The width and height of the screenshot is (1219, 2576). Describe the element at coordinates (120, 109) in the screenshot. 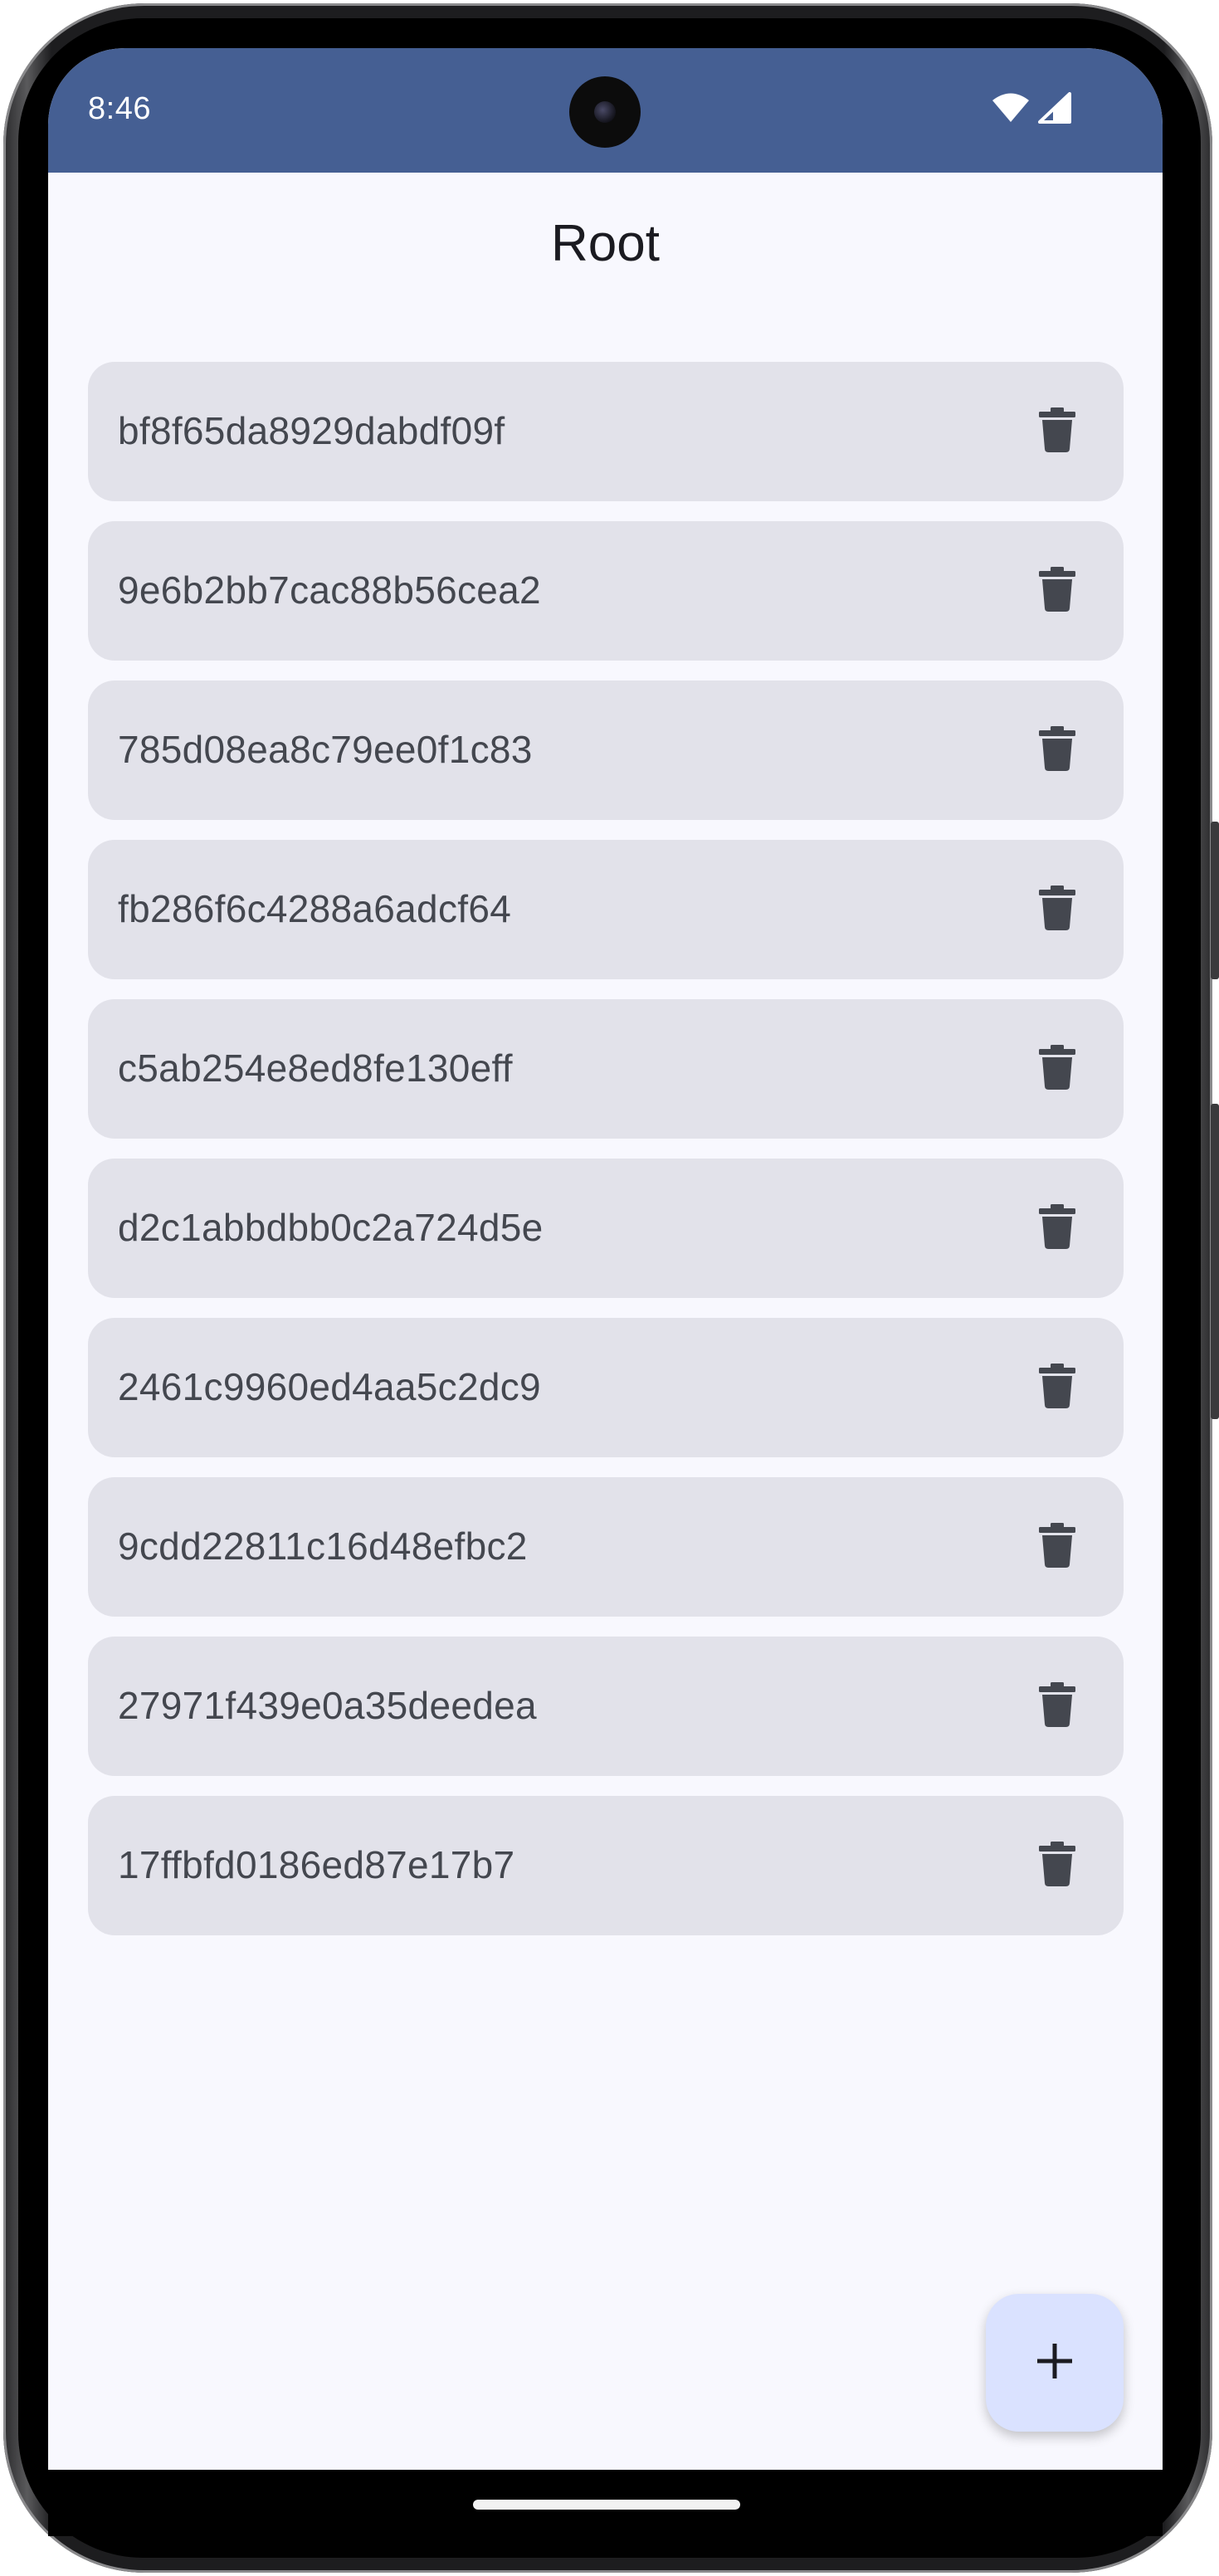

I see `status-time: 8:46` at that location.